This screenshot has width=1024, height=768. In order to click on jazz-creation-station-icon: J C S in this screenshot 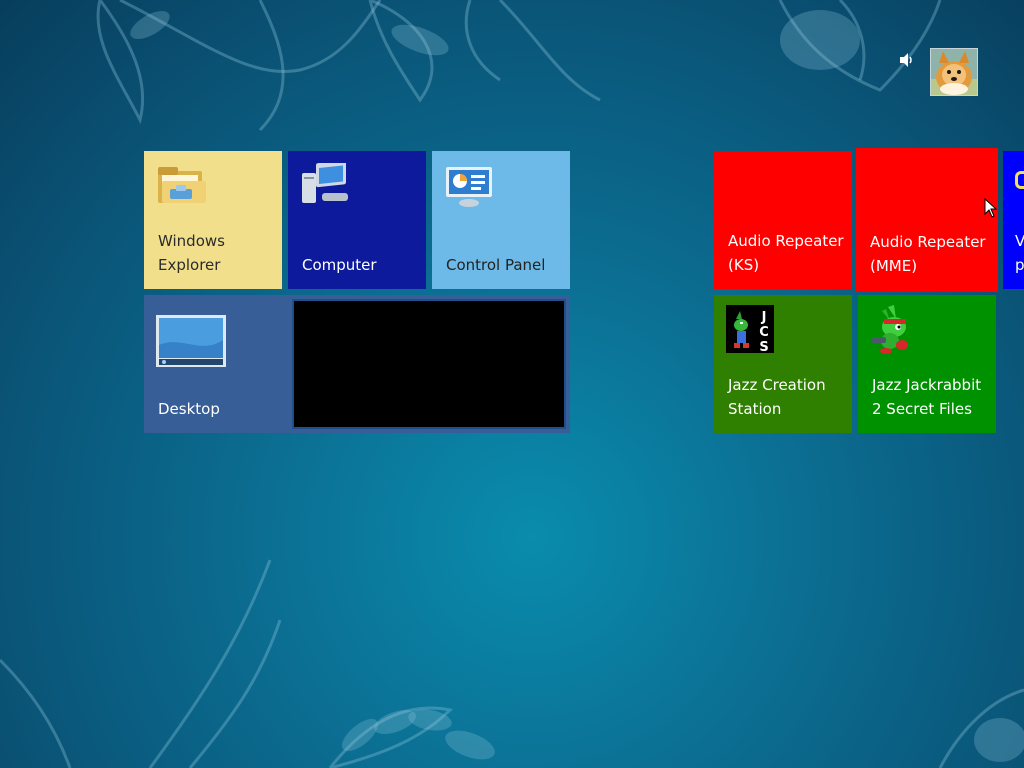, I will do `click(750, 331)`.